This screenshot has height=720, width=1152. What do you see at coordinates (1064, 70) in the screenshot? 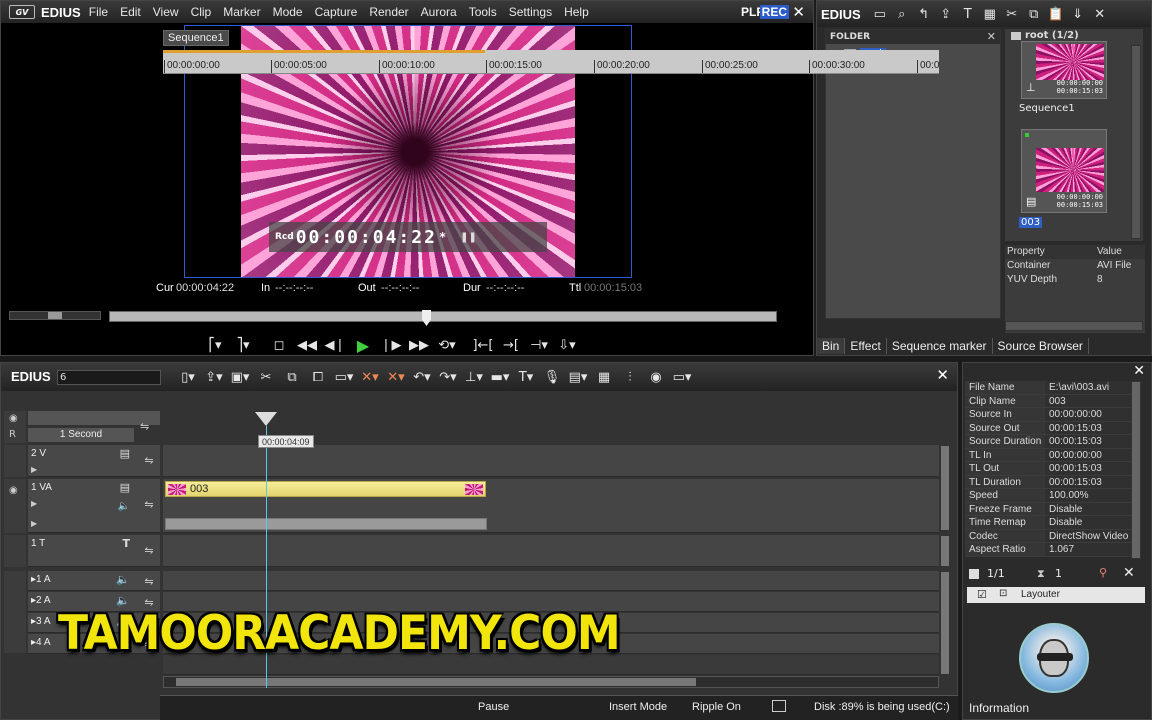
I see `clip-thumb-sequence1: ⊥ 00:00:00:00 00:00:15:03` at bounding box center [1064, 70].